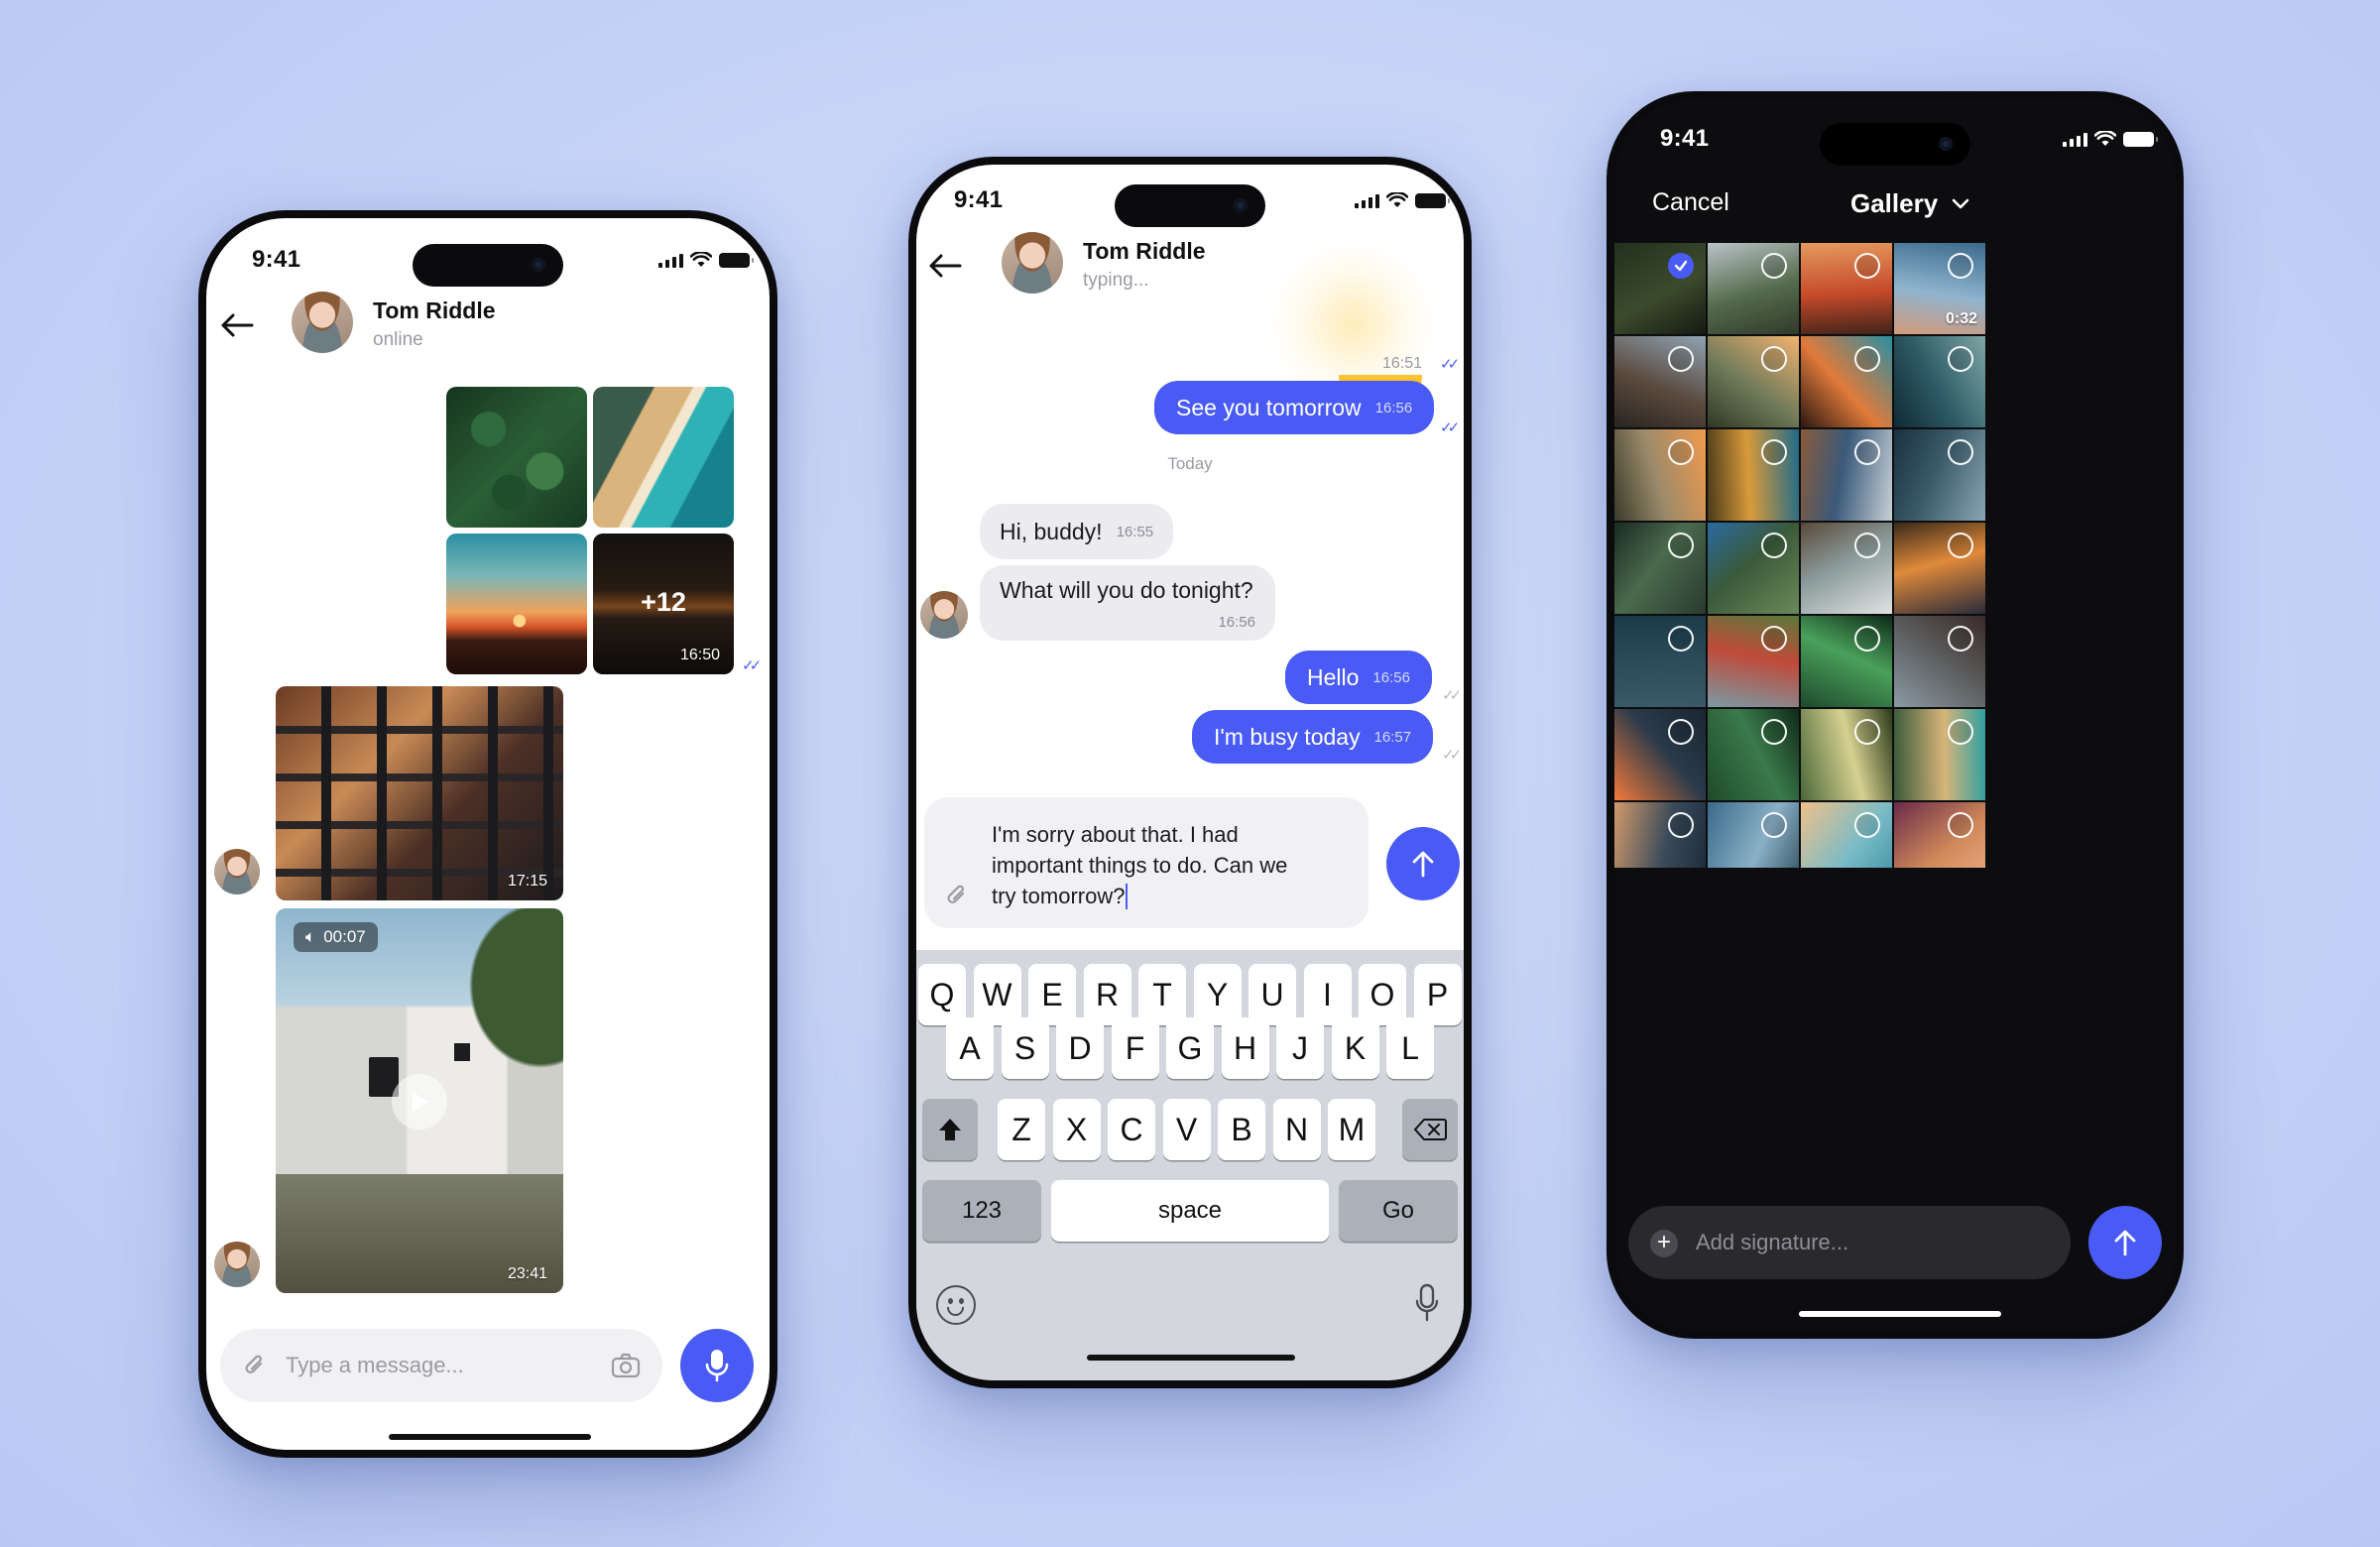 The height and width of the screenshot is (1547, 2380). What do you see at coordinates (663, 457) in the screenshot?
I see `album-photo-coast` at bounding box center [663, 457].